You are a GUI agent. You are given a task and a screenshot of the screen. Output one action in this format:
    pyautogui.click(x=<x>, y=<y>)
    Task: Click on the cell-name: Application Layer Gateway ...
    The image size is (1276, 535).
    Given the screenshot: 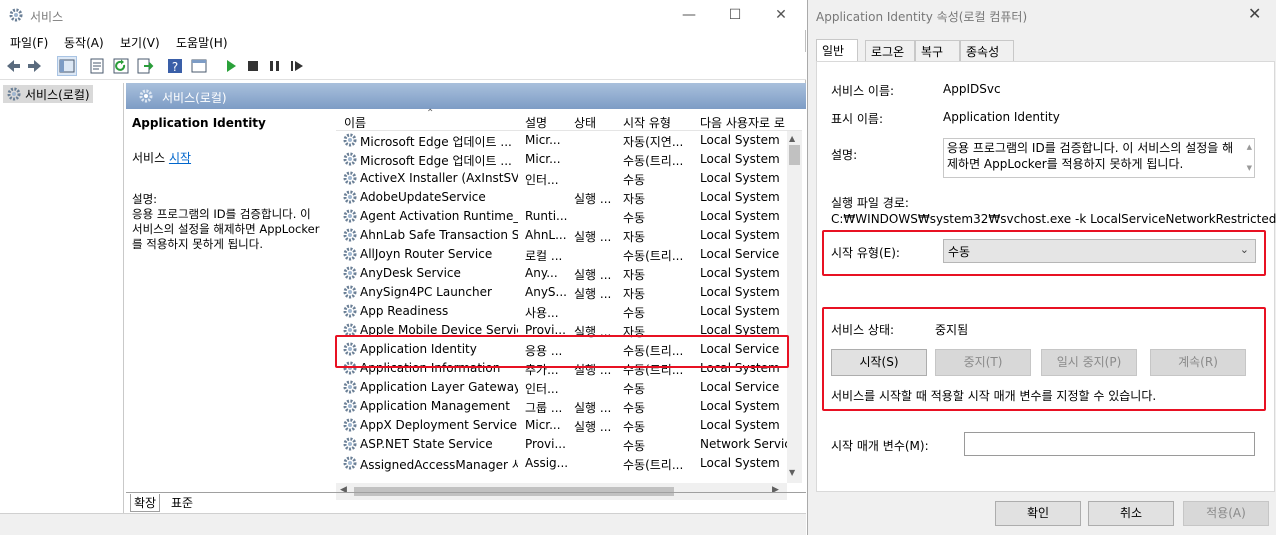 What is the action you would take?
    pyautogui.click(x=439, y=387)
    